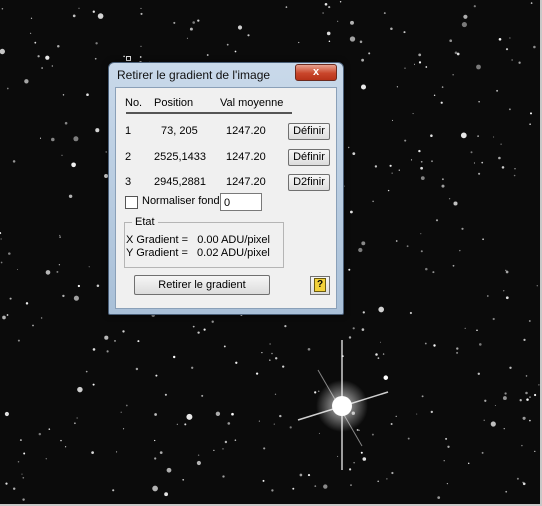  What do you see at coordinates (202, 285) in the screenshot?
I see `retirer-gradient-button: Retirer le gradient` at bounding box center [202, 285].